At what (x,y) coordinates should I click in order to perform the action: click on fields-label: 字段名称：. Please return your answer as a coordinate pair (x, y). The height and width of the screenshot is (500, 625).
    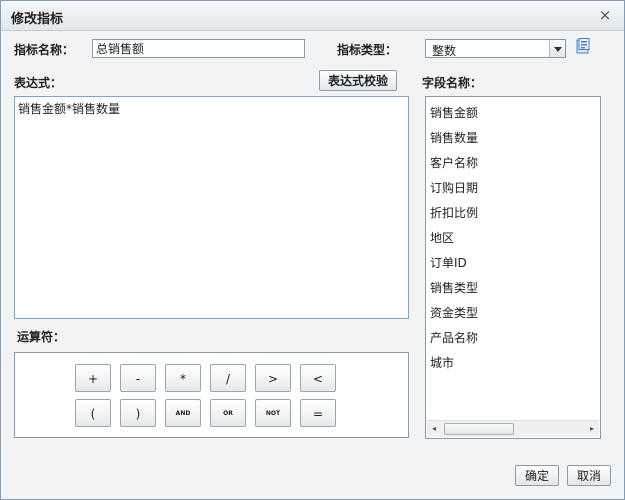
    Looking at the image, I should click on (452, 83).